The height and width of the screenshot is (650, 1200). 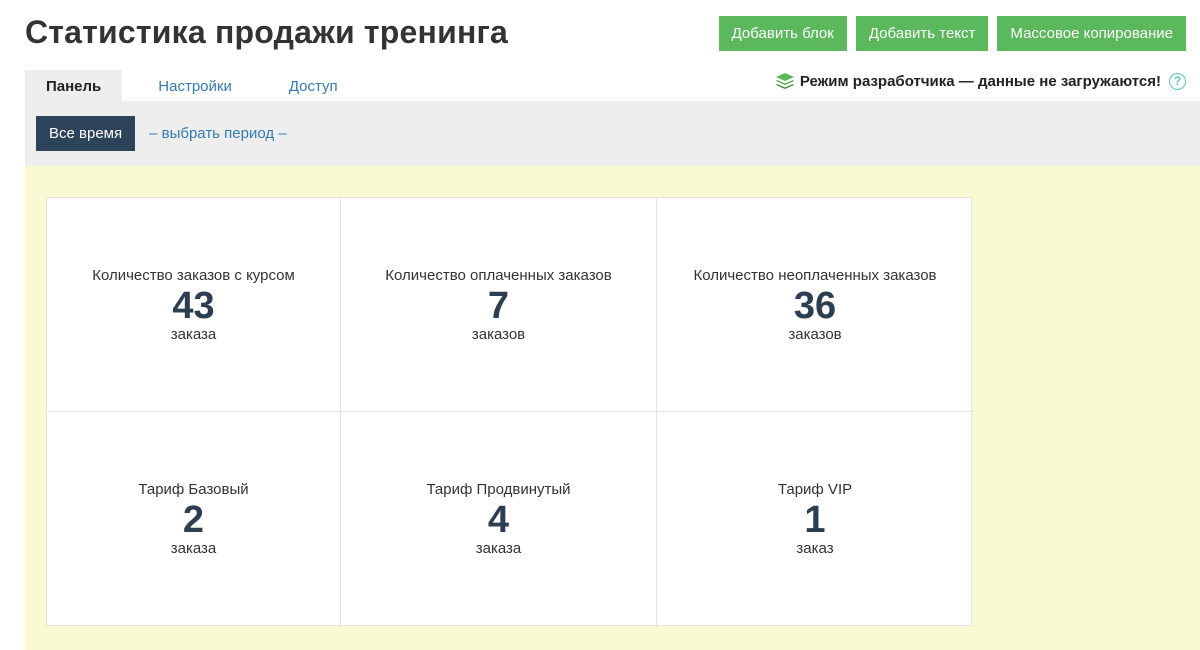 I want to click on period-bar: Все время – выбрать период –, so click(x=612, y=133).